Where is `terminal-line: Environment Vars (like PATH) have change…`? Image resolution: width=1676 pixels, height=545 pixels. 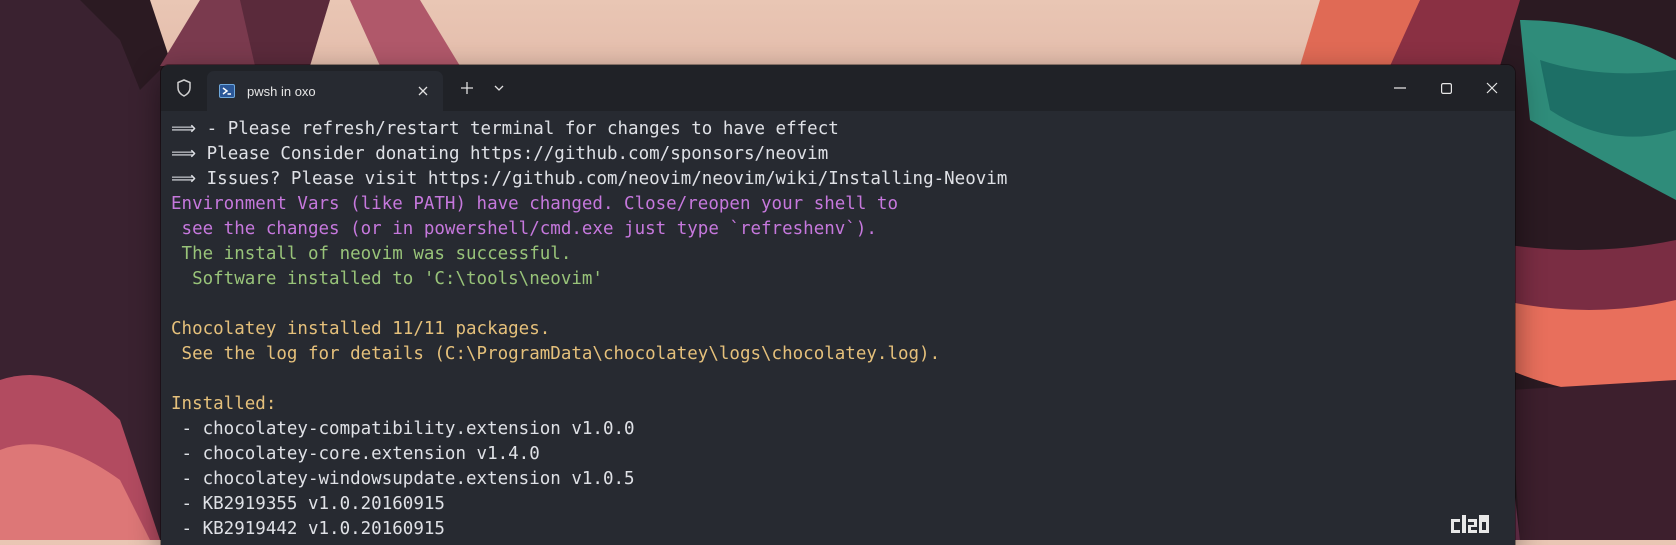 terminal-line: Environment Vars (like PATH) have change… is located at coordinates (534, 204).